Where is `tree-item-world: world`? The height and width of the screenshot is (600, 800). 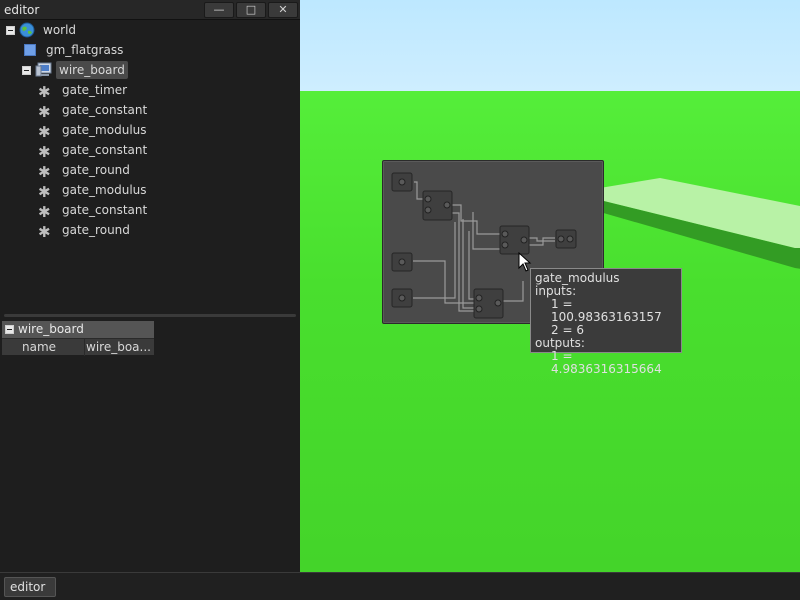 tree-item-world: world is located at coordinates (150, 30).